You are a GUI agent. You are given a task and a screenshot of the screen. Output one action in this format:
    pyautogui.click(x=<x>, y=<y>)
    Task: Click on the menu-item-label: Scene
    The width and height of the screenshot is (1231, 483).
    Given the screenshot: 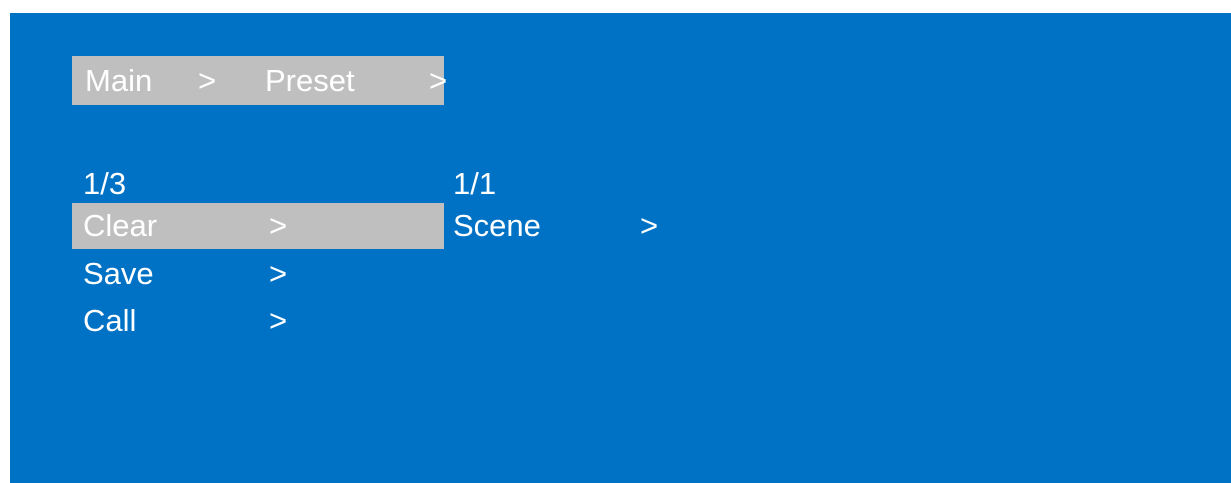 What is the action you would take?
    pyautogui.click(x=497, y=225)
    